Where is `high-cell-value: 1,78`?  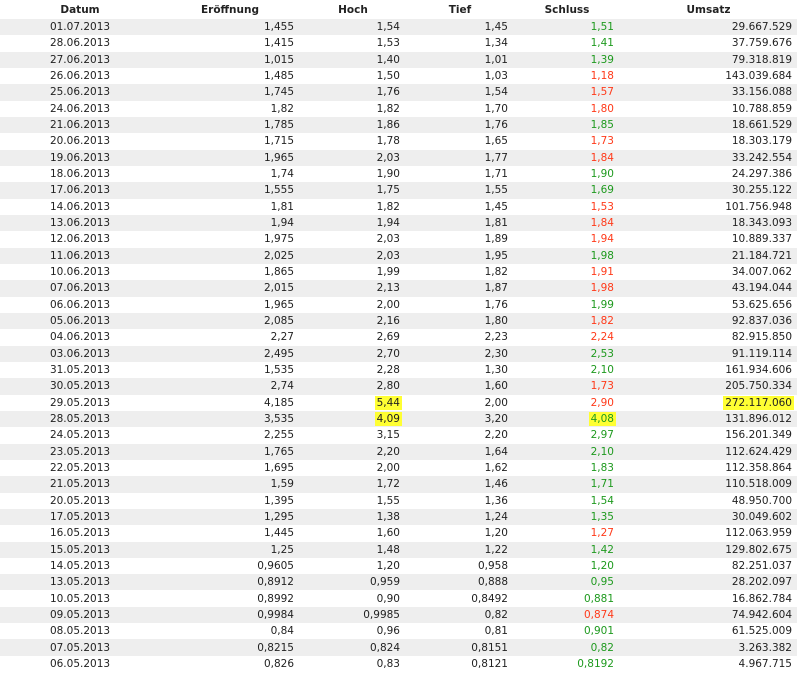
high-cell-value: 1,78 is located at coordinates (388, 141).